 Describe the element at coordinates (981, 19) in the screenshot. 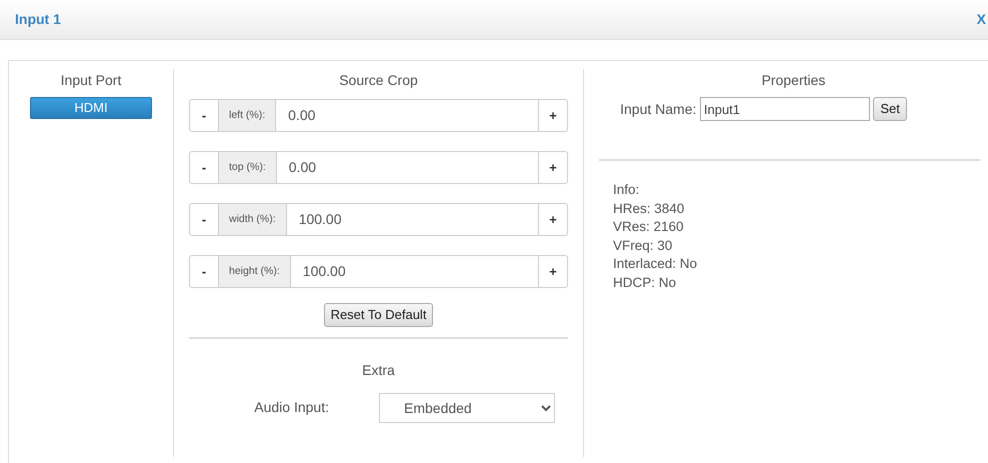

I see `close-button: X` at that location.